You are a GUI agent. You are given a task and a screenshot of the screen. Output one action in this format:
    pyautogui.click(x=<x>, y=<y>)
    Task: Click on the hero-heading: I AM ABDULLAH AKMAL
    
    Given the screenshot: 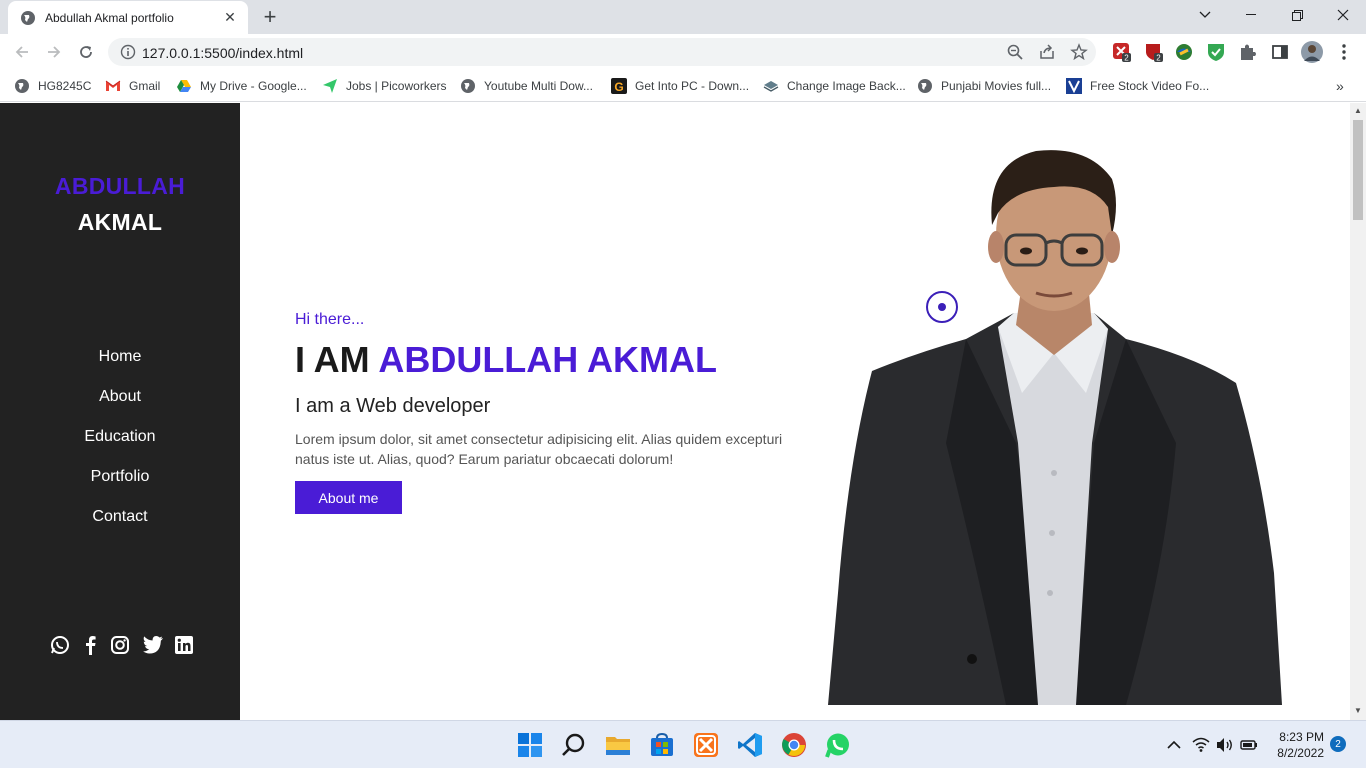 What is the action you would take?
    pyautogui.click(x=506, y=360)
    